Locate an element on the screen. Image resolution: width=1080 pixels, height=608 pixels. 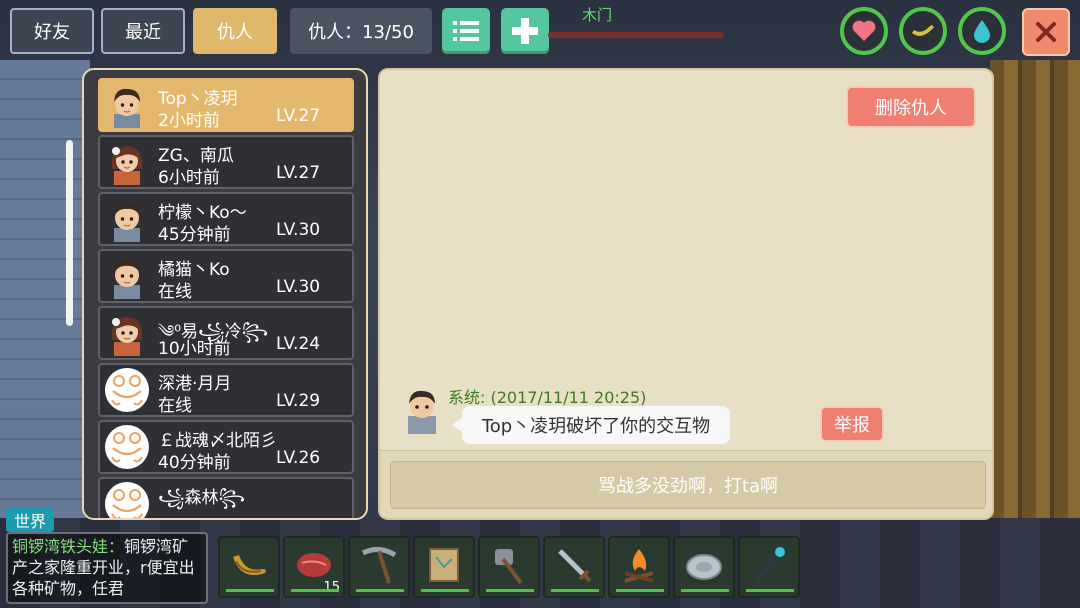
tab-recent: 最近 is located at coordinates (143, 31).